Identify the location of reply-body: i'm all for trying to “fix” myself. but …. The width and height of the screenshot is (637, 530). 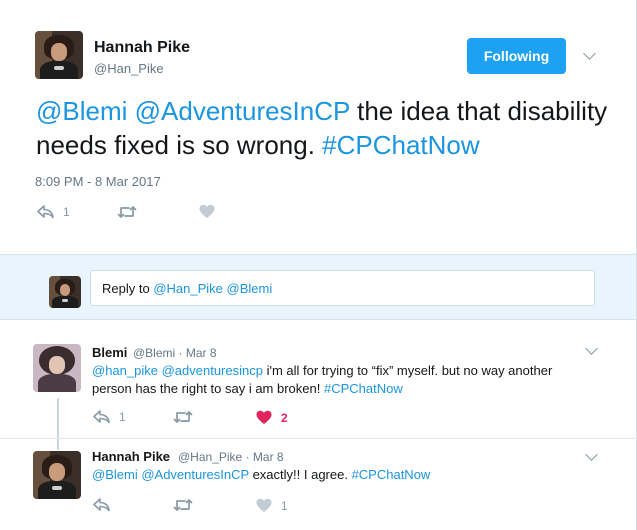
(407, 370).